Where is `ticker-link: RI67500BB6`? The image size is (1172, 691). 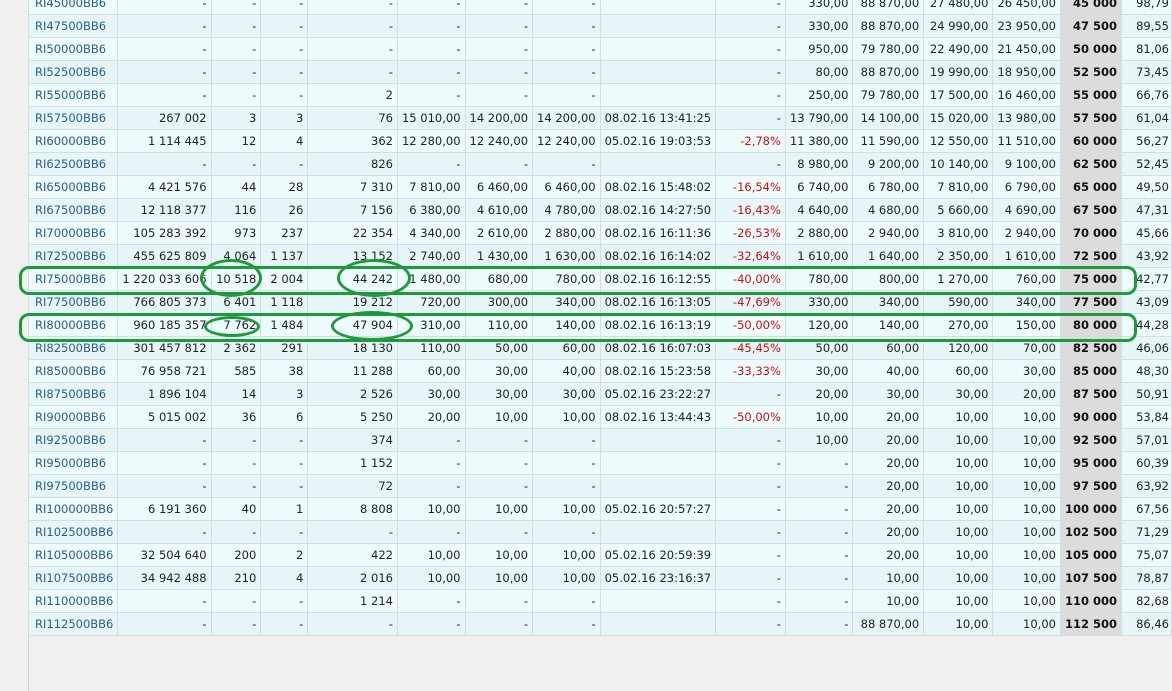
ticker-link: RI67500BB6 is located at coordinates (73, 210).